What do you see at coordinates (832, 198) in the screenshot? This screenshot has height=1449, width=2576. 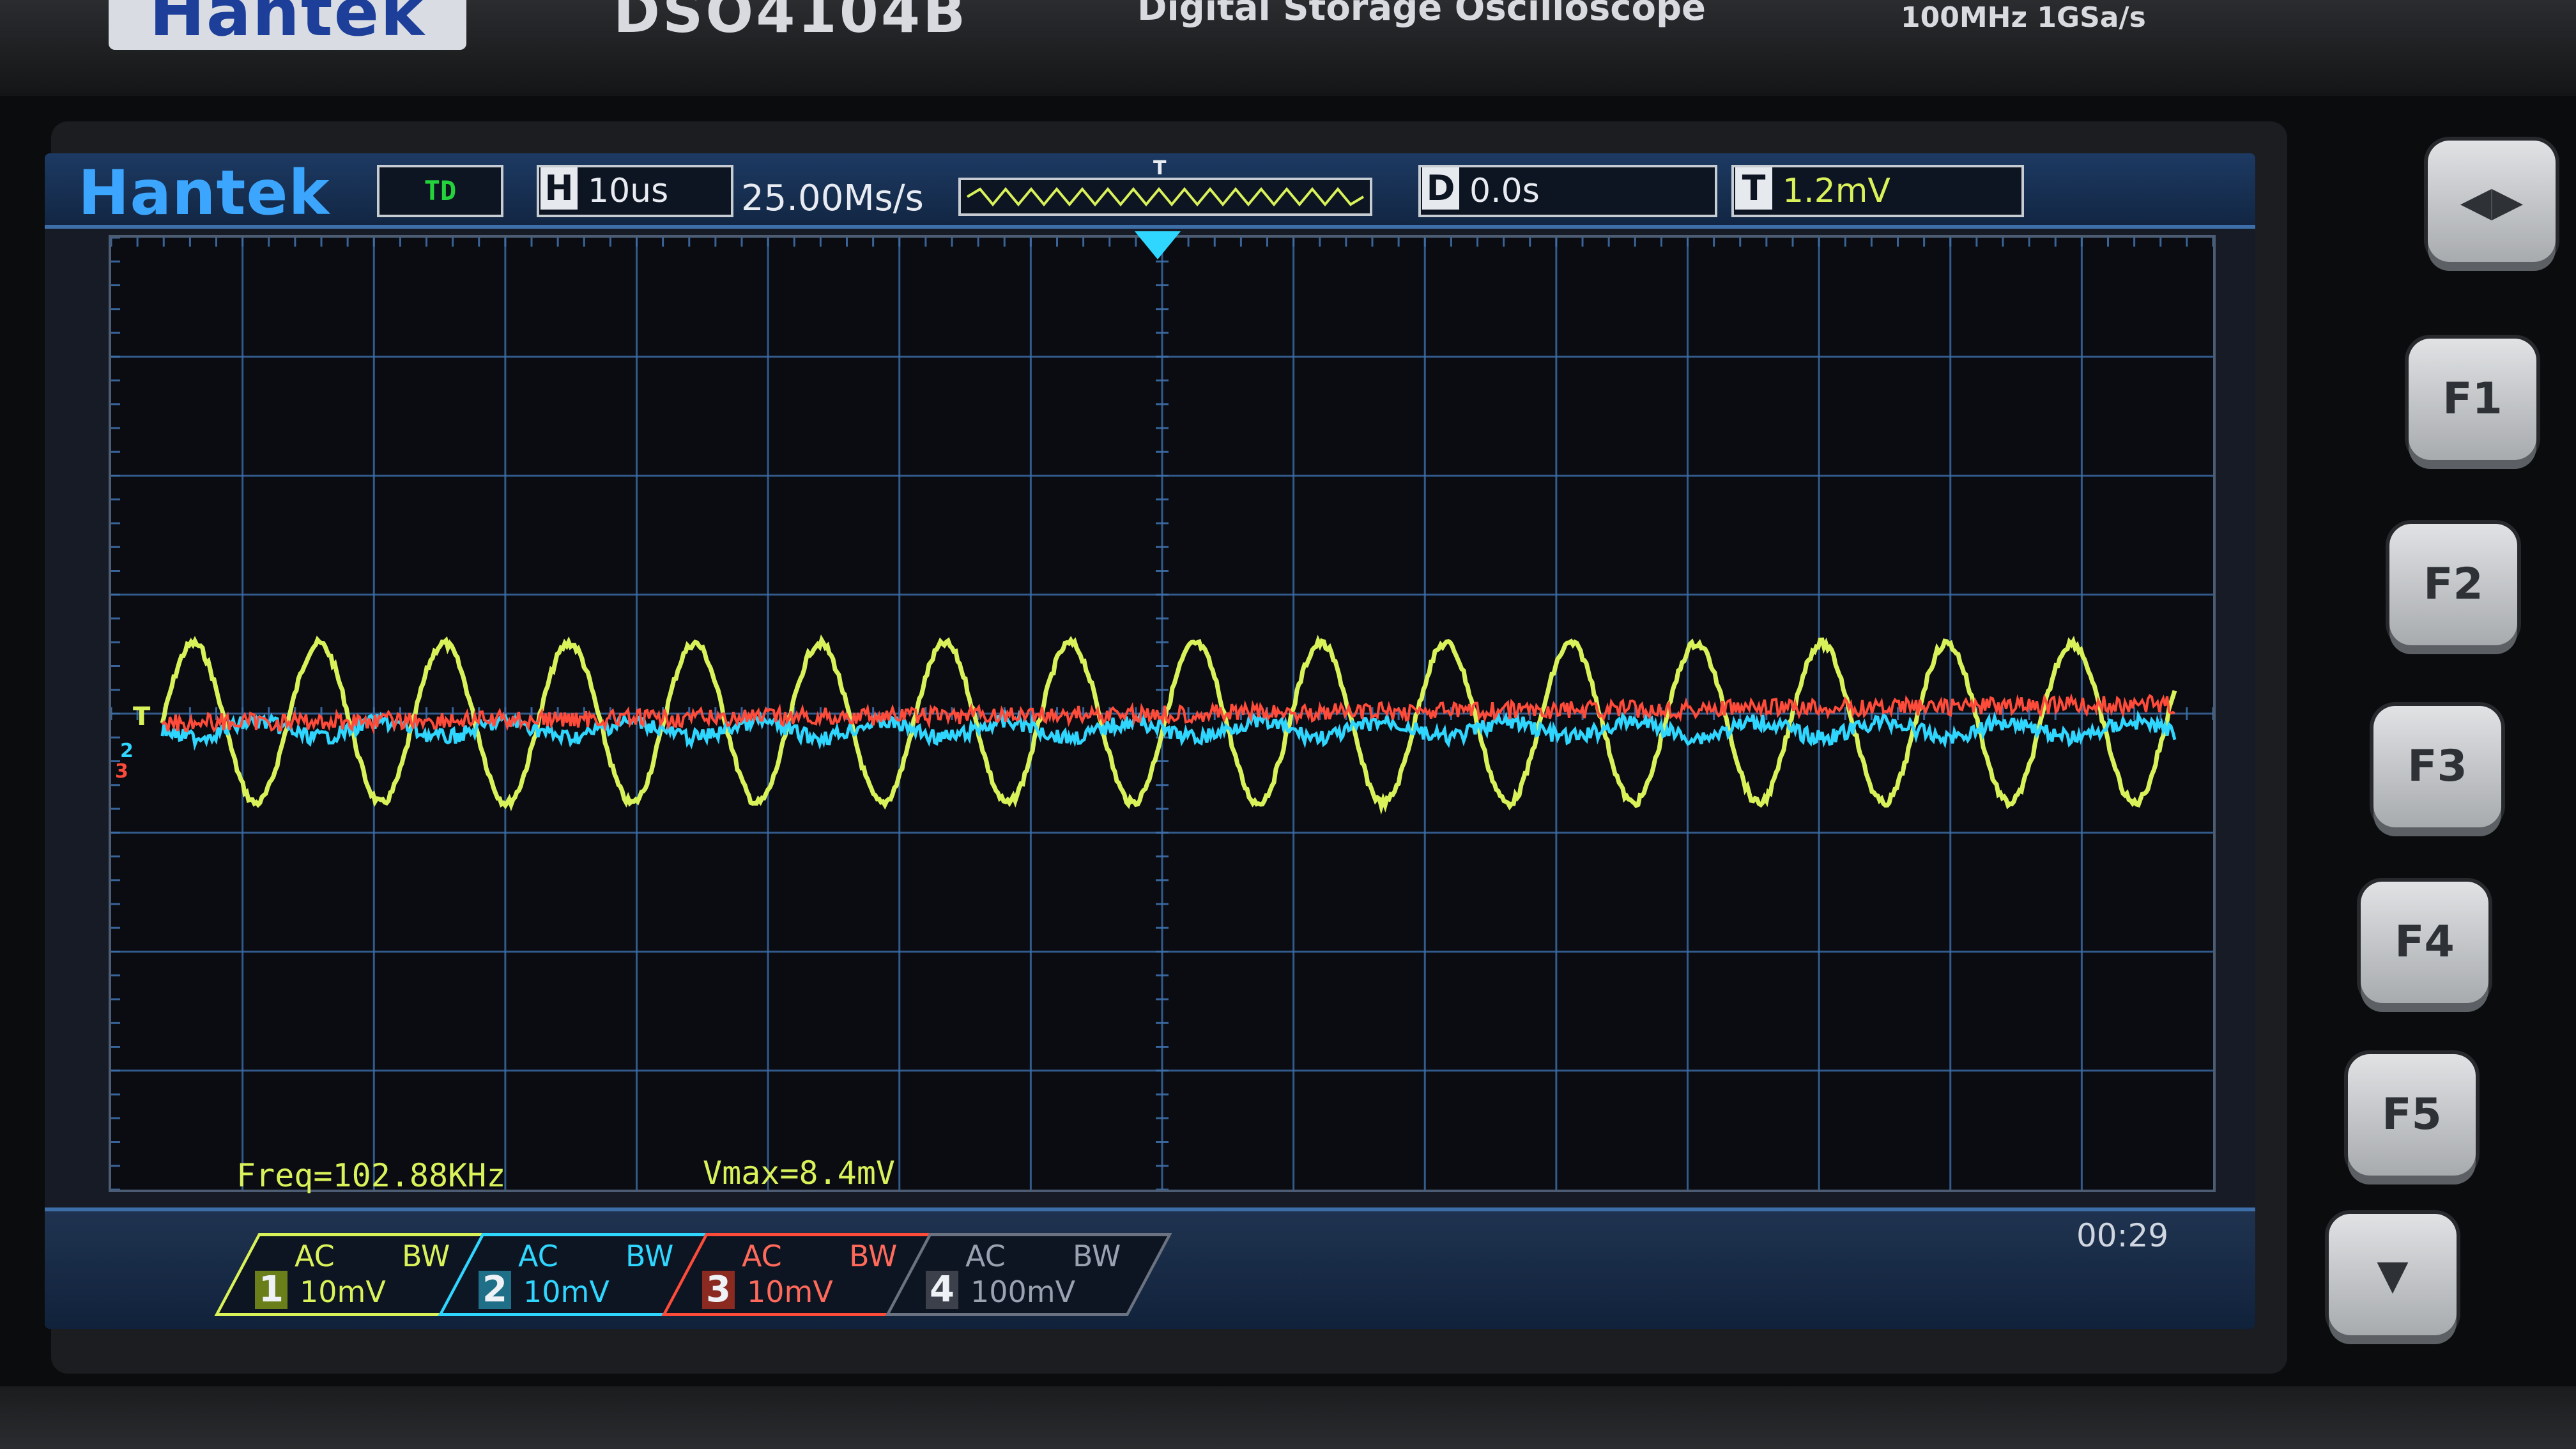 I see `sample-rate-readout: 25.00Ms/s` at bounding box center [832, 198].